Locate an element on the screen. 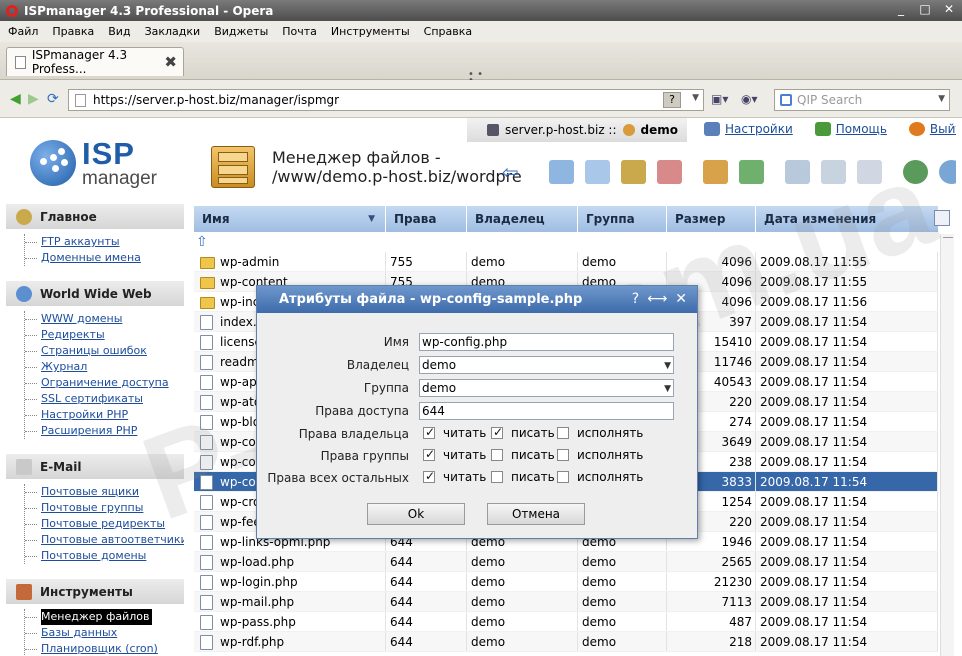 Image resolution: width=962 pixels, height=656 pixels. vertical-scrollbar is located at coordinates (947, 445).